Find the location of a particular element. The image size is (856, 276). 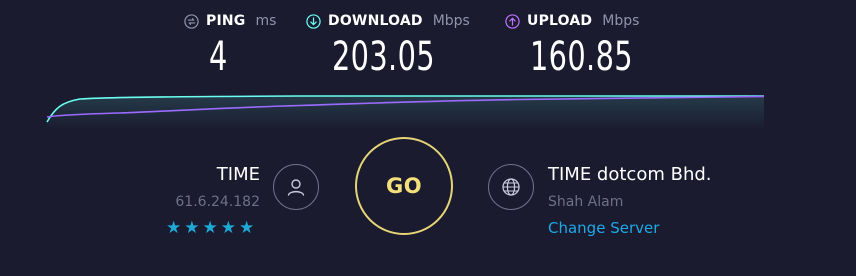

server-location: Shah Alam is located at coordinates (586, 202).